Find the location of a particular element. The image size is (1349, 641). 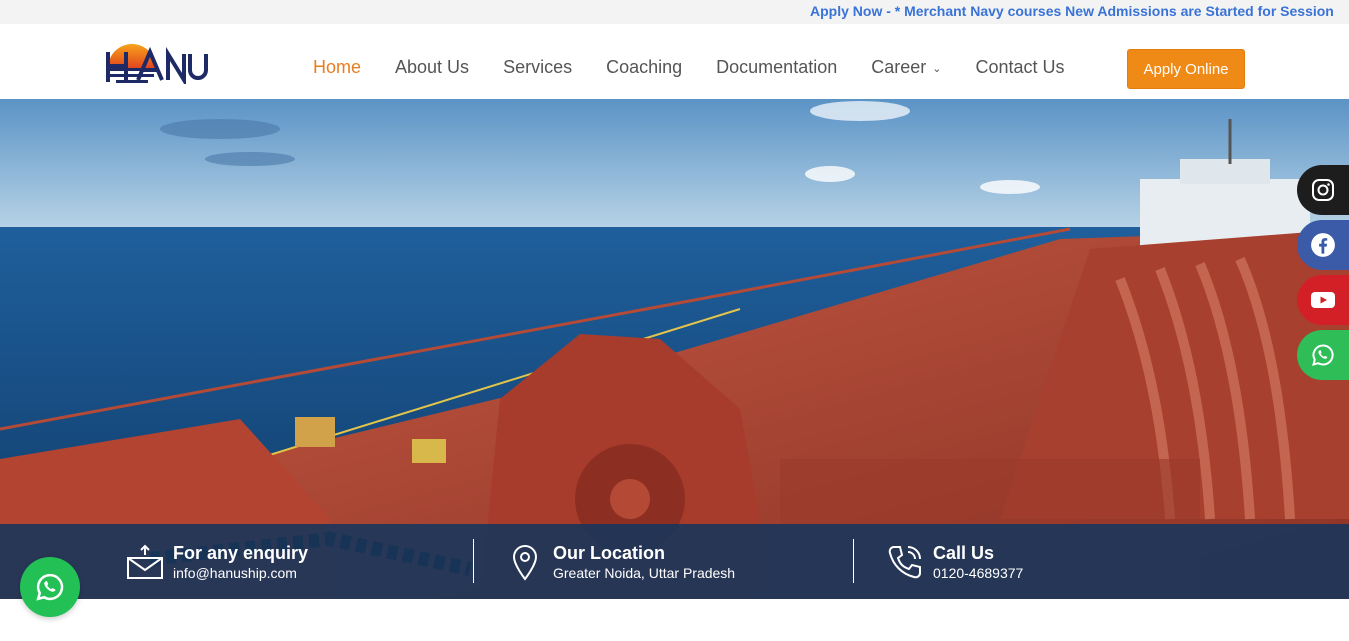

instagram-icon is located at coordinates (1323, 190).